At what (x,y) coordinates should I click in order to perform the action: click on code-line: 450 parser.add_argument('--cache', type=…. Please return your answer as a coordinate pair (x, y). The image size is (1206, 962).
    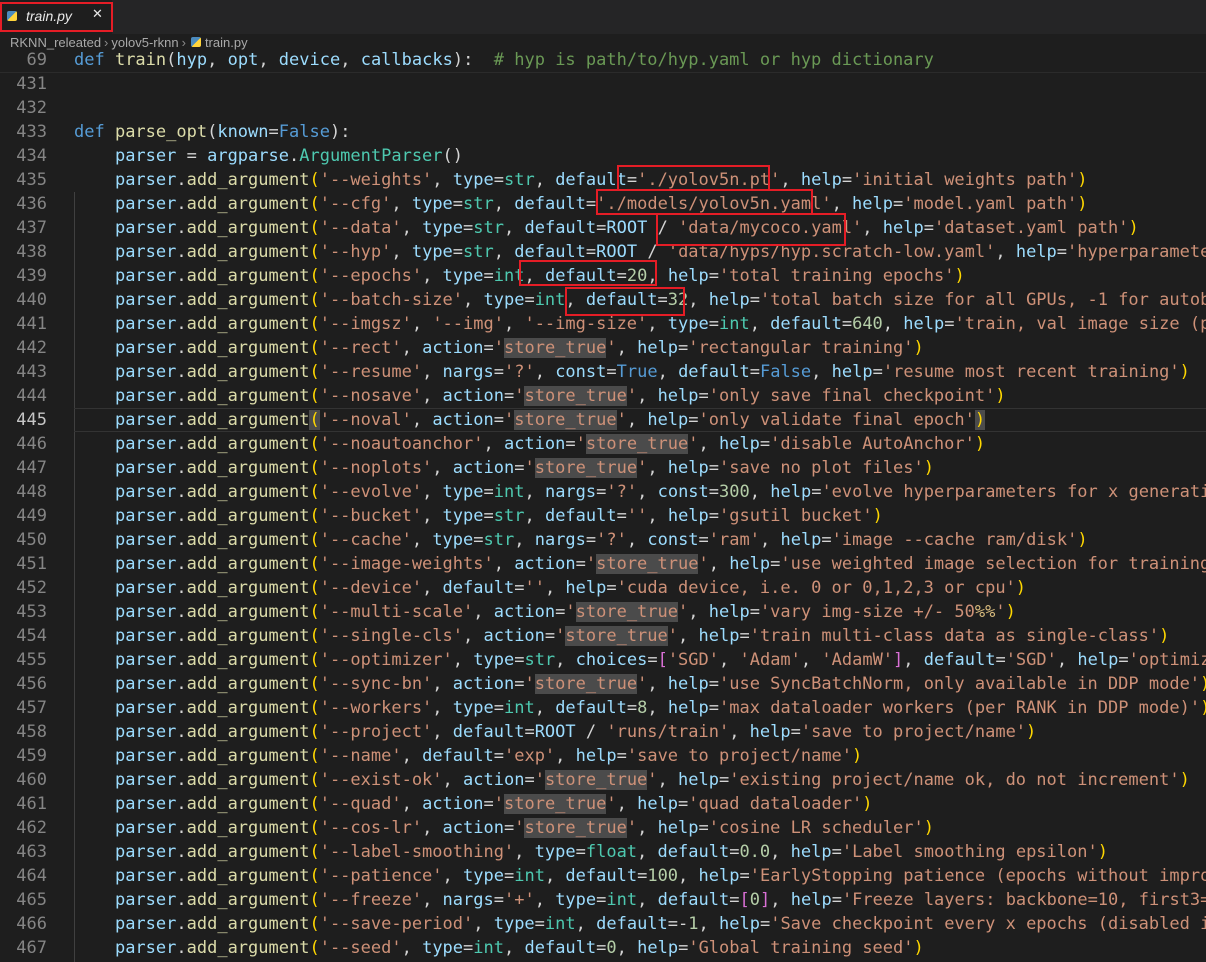
    Looking at the image, I should click on (603, 540).